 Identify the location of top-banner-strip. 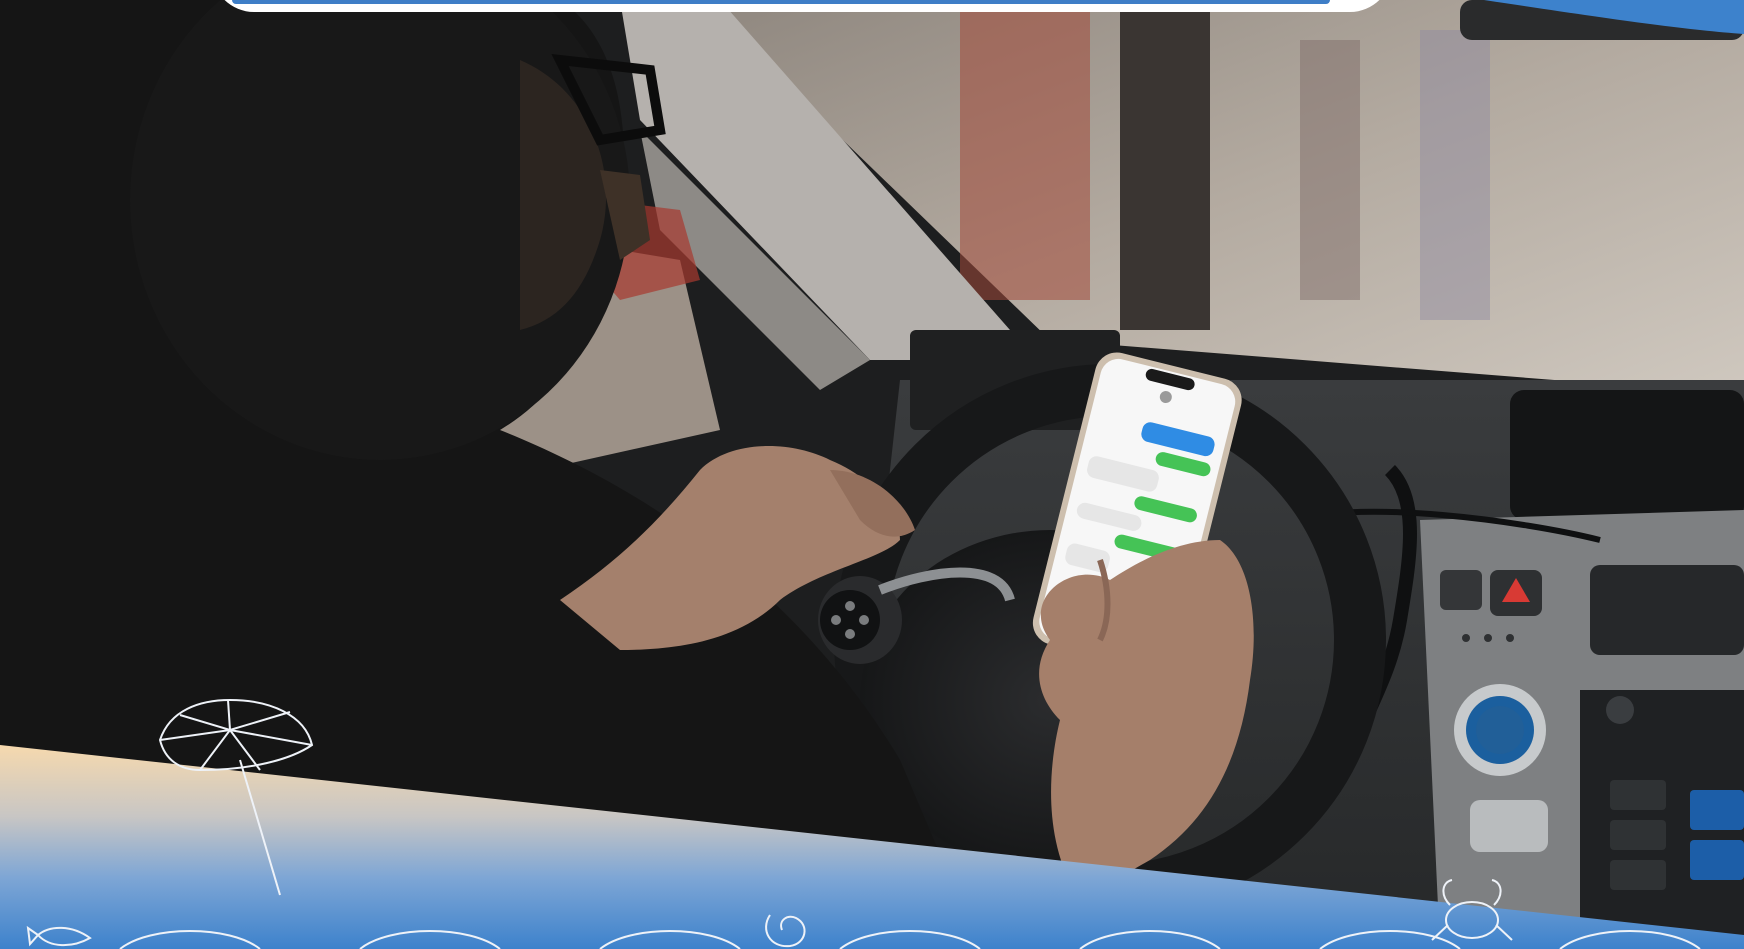
(781, 2).